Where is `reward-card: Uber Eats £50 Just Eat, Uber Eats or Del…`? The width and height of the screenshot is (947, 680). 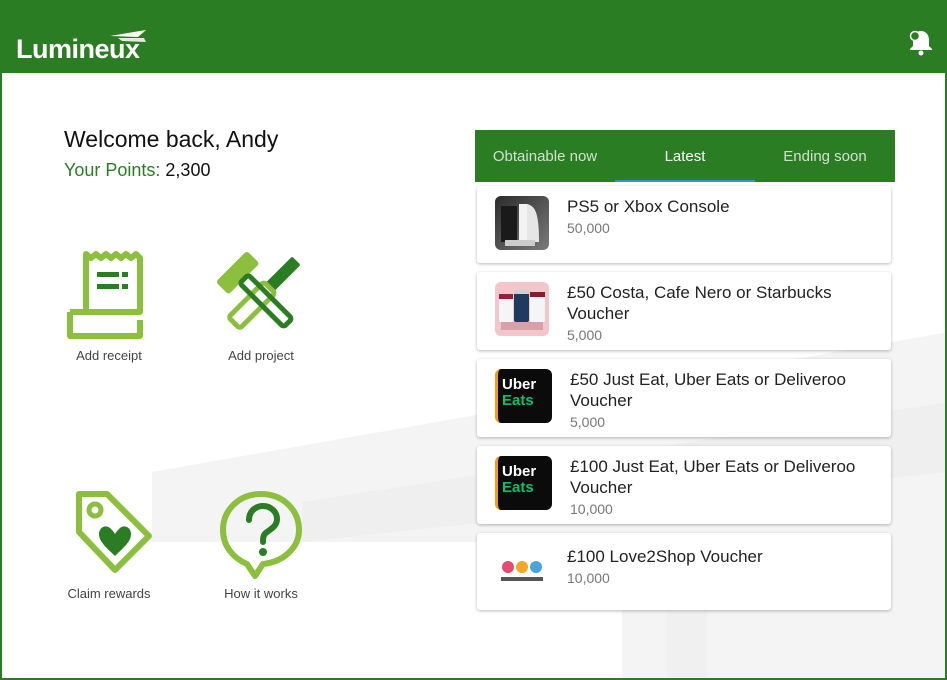 reward-card: Uber Eats £50 Just Eat, Uber Eats or Del… is located at coordinates (684, 398).